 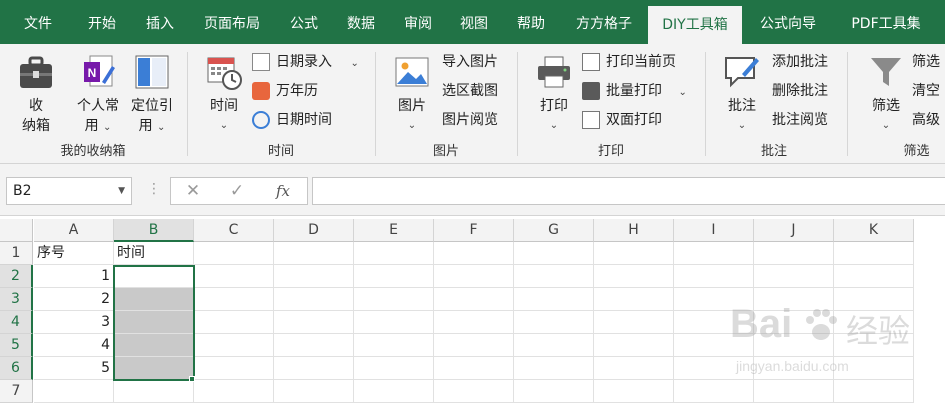 What do you see at coordinates (74, 345) in the screenshot?
I see `cell-a5: 4` at bounding box center [74, 345].